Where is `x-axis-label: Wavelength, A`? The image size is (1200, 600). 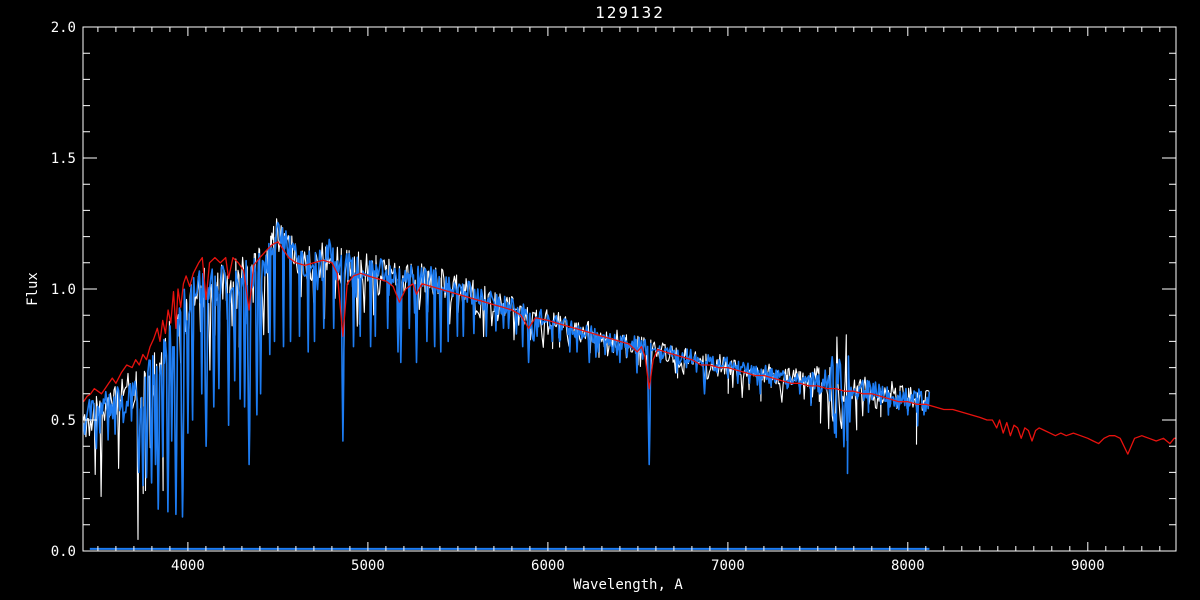 x-axis-label: Wavelength, A is located at coordinates (628, 585).